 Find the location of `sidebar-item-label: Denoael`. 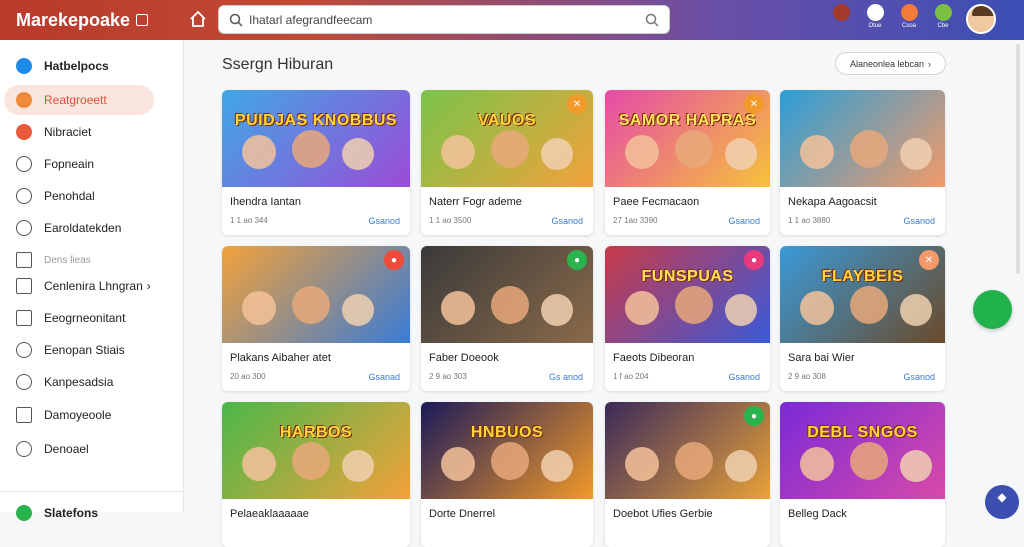

sidebar-item-label: Denoael is located at coordinates (66, 449).